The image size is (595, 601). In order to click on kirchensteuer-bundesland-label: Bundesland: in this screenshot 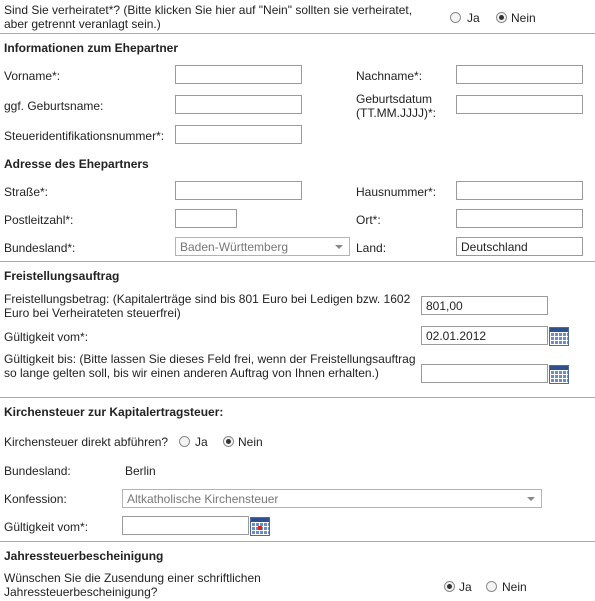, I will do `click(37, 471)`.